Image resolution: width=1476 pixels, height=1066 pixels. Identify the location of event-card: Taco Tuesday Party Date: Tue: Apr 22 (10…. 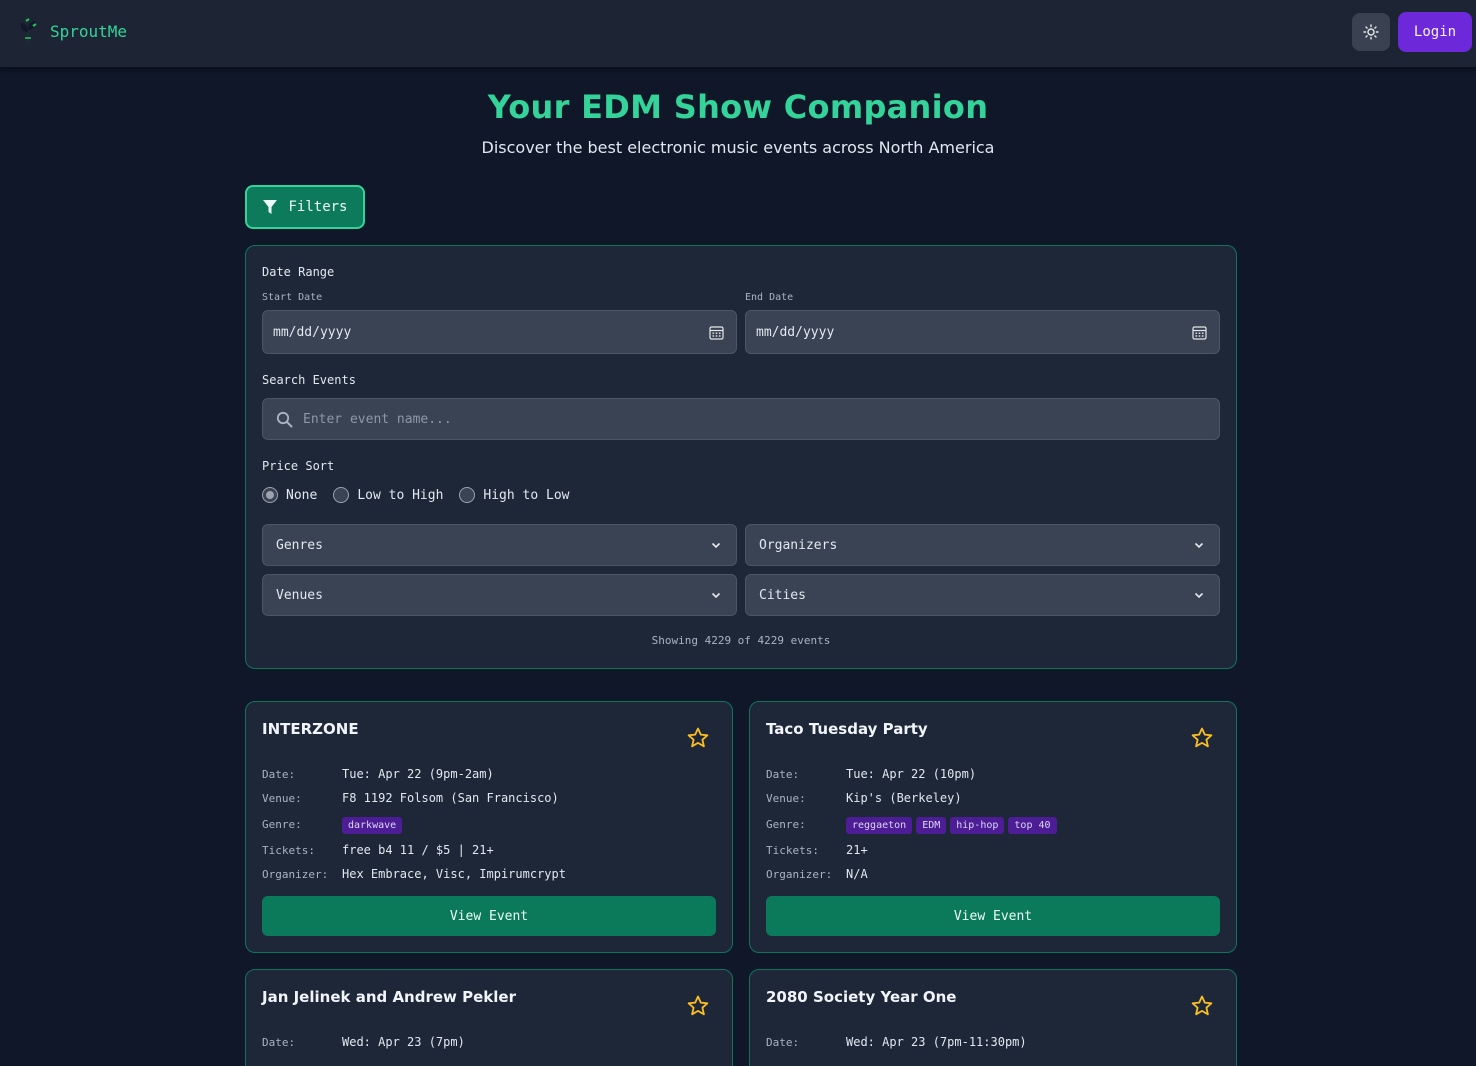
(993, 827).